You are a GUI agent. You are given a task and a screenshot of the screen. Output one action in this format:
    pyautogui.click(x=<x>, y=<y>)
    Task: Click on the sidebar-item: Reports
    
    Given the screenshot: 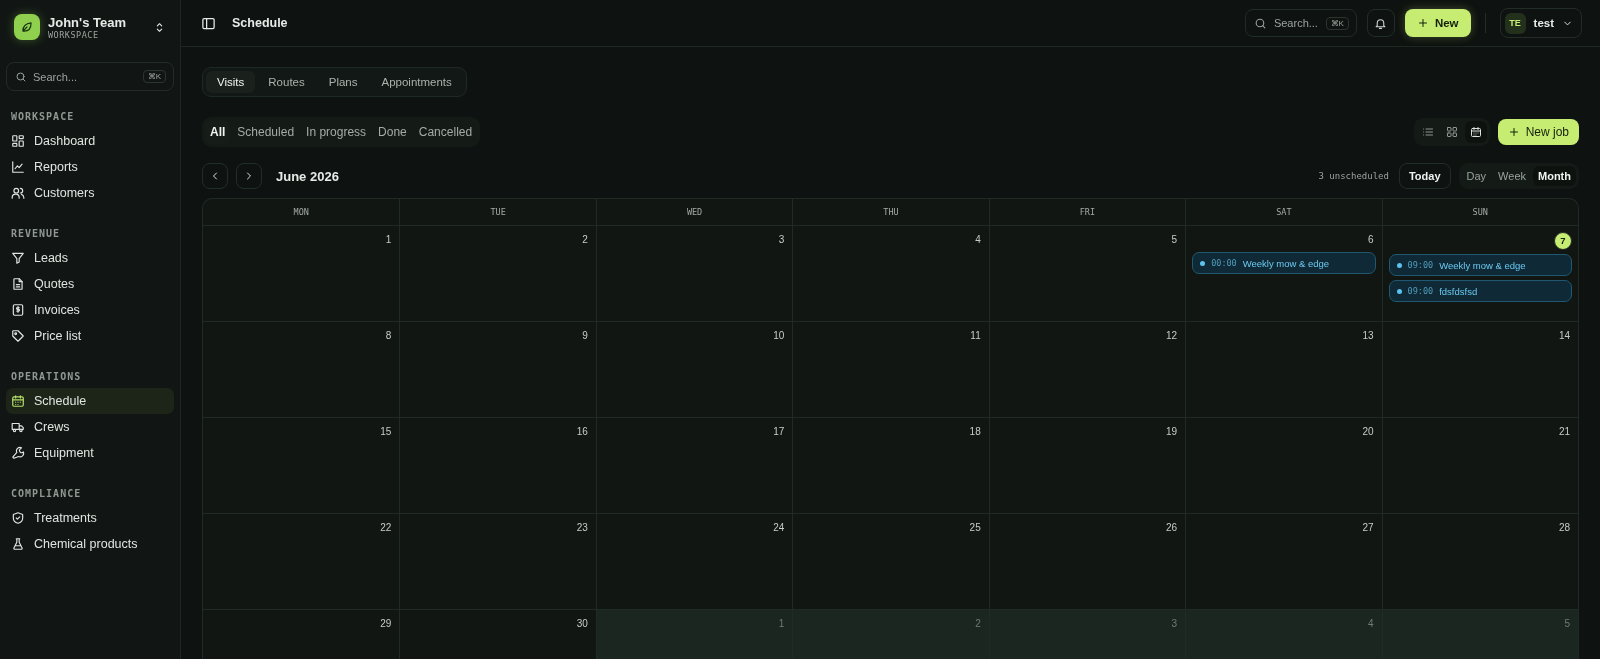 What is the action you would take?
    pyautogui.click(x=90, y=167)
    